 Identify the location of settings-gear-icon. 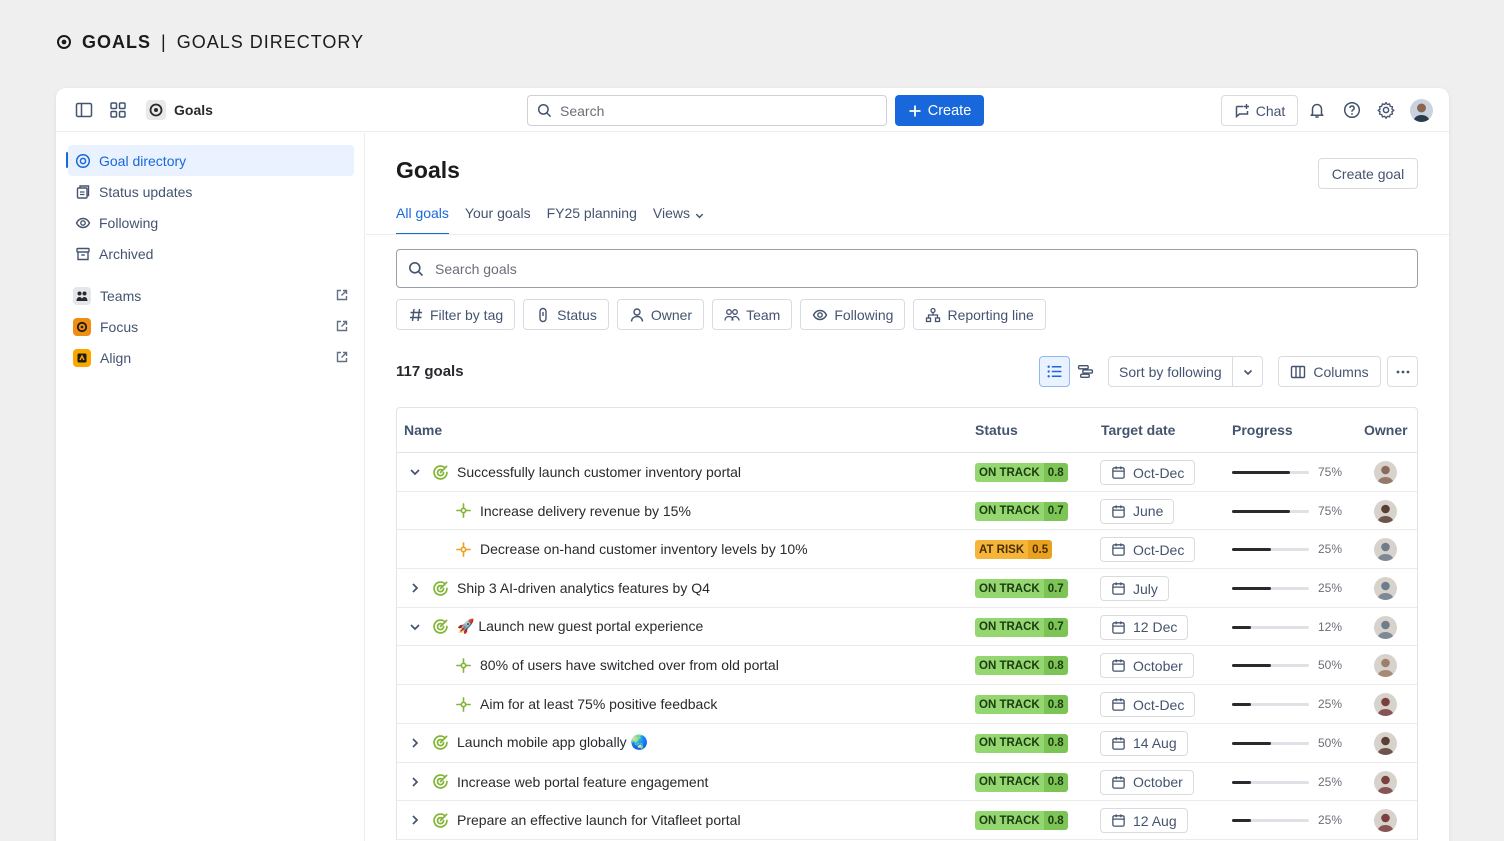
(1386, 110).